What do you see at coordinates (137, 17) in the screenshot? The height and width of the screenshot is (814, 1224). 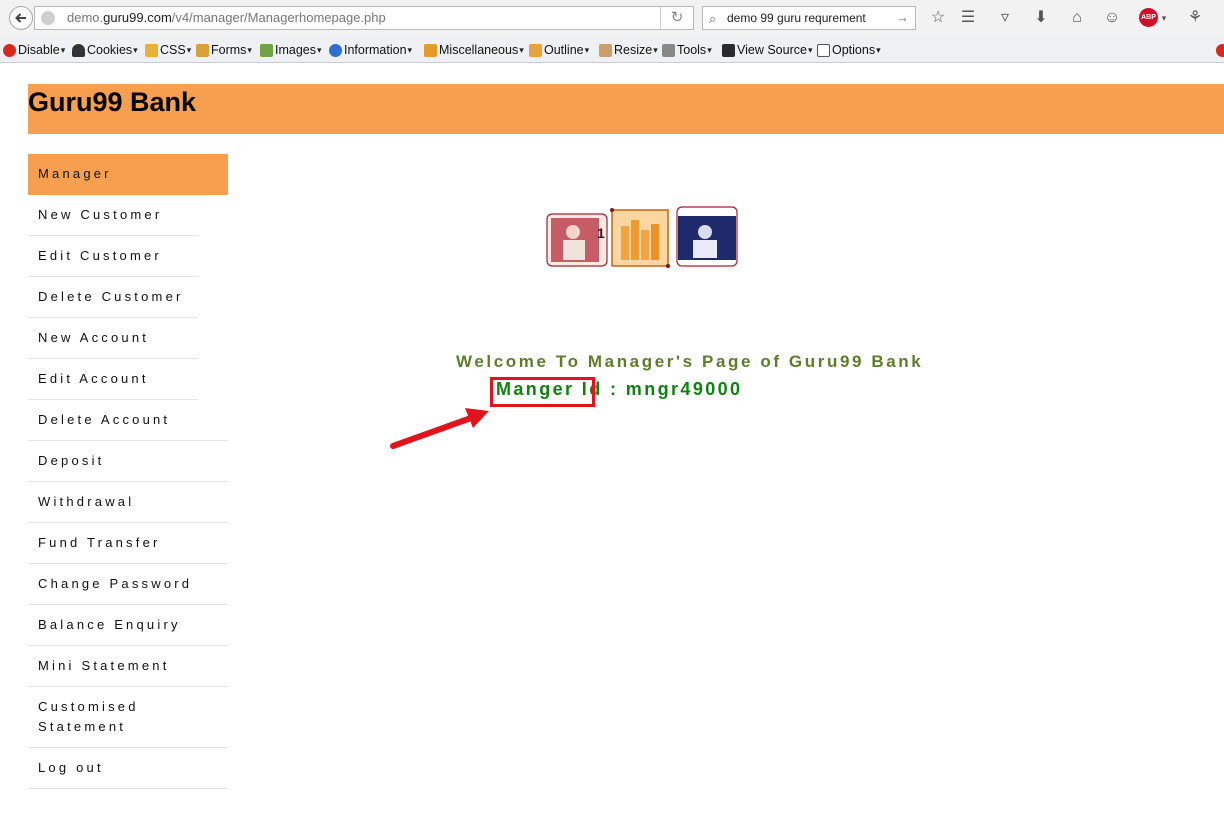 I see `url-host: guru99.com` at bounding box center [137, 17].